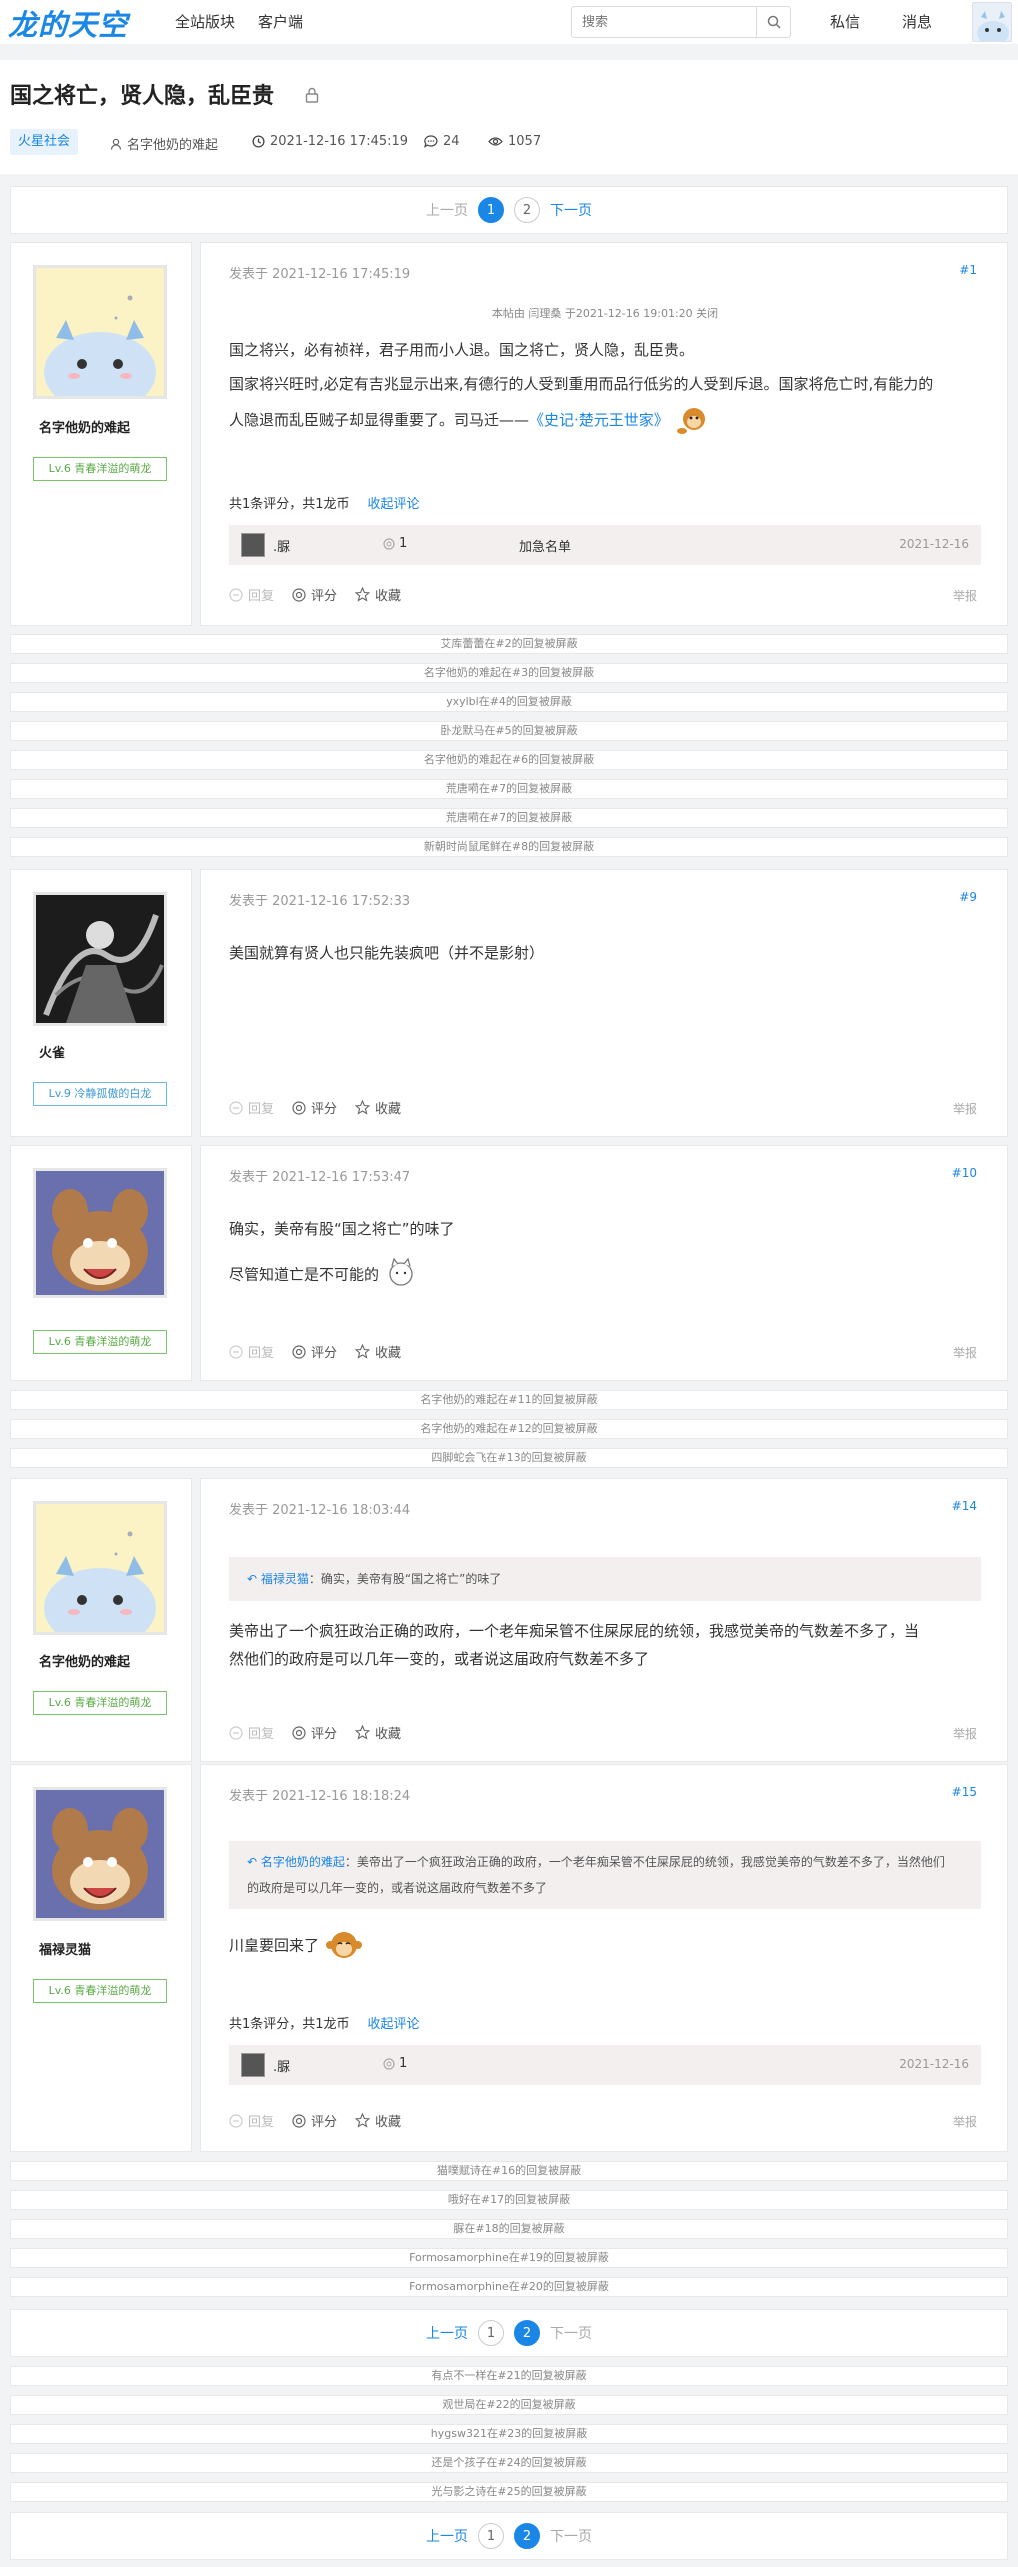 The image size is (1018, 2567). I want to click on forum-tag: 火星社会, so click(44, 142).